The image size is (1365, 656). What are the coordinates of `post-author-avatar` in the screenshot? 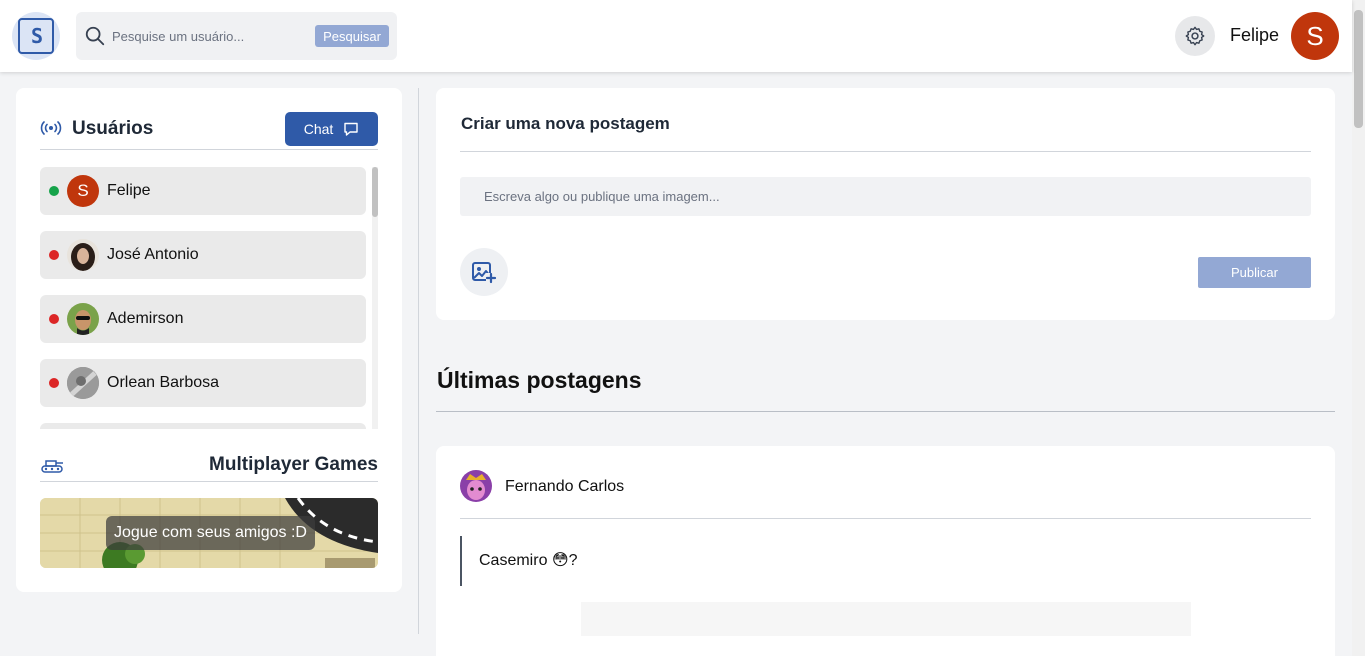 It's located at (476, 486).